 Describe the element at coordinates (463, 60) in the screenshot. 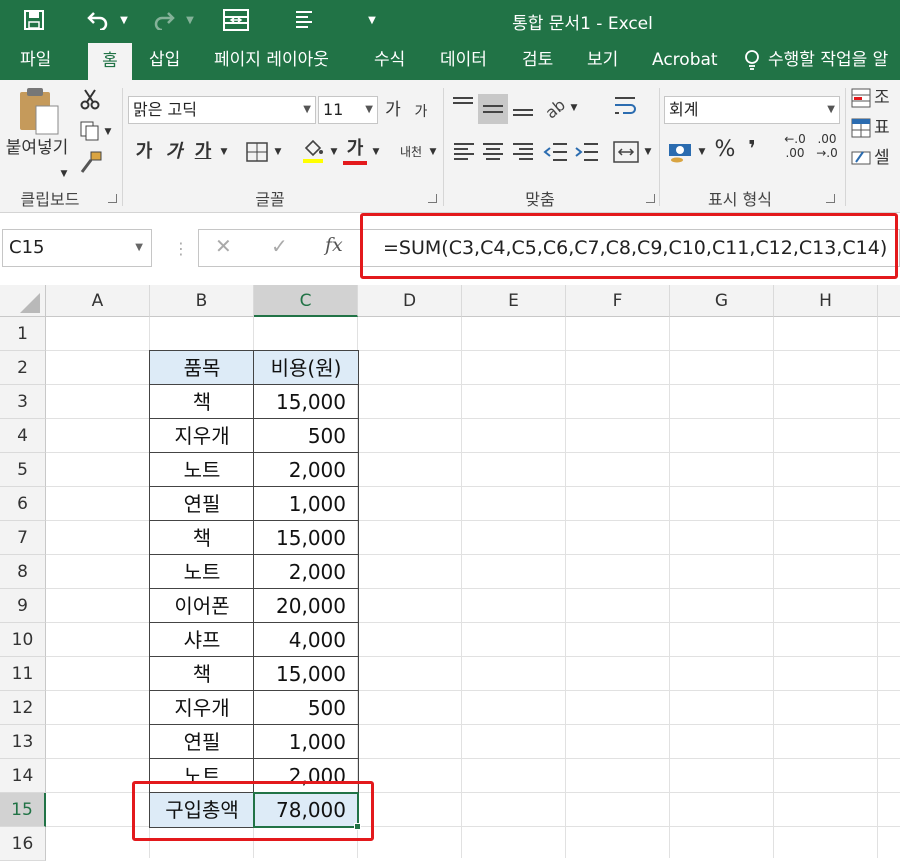

I see `tab-data: 데이터` at that location.